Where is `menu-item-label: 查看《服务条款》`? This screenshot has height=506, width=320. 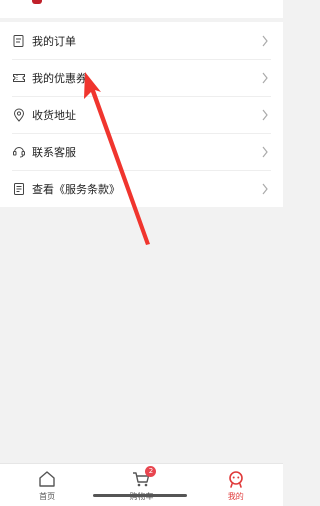 menu-item-label: 查看《服务条款》 is located at coordinates (76, 189).